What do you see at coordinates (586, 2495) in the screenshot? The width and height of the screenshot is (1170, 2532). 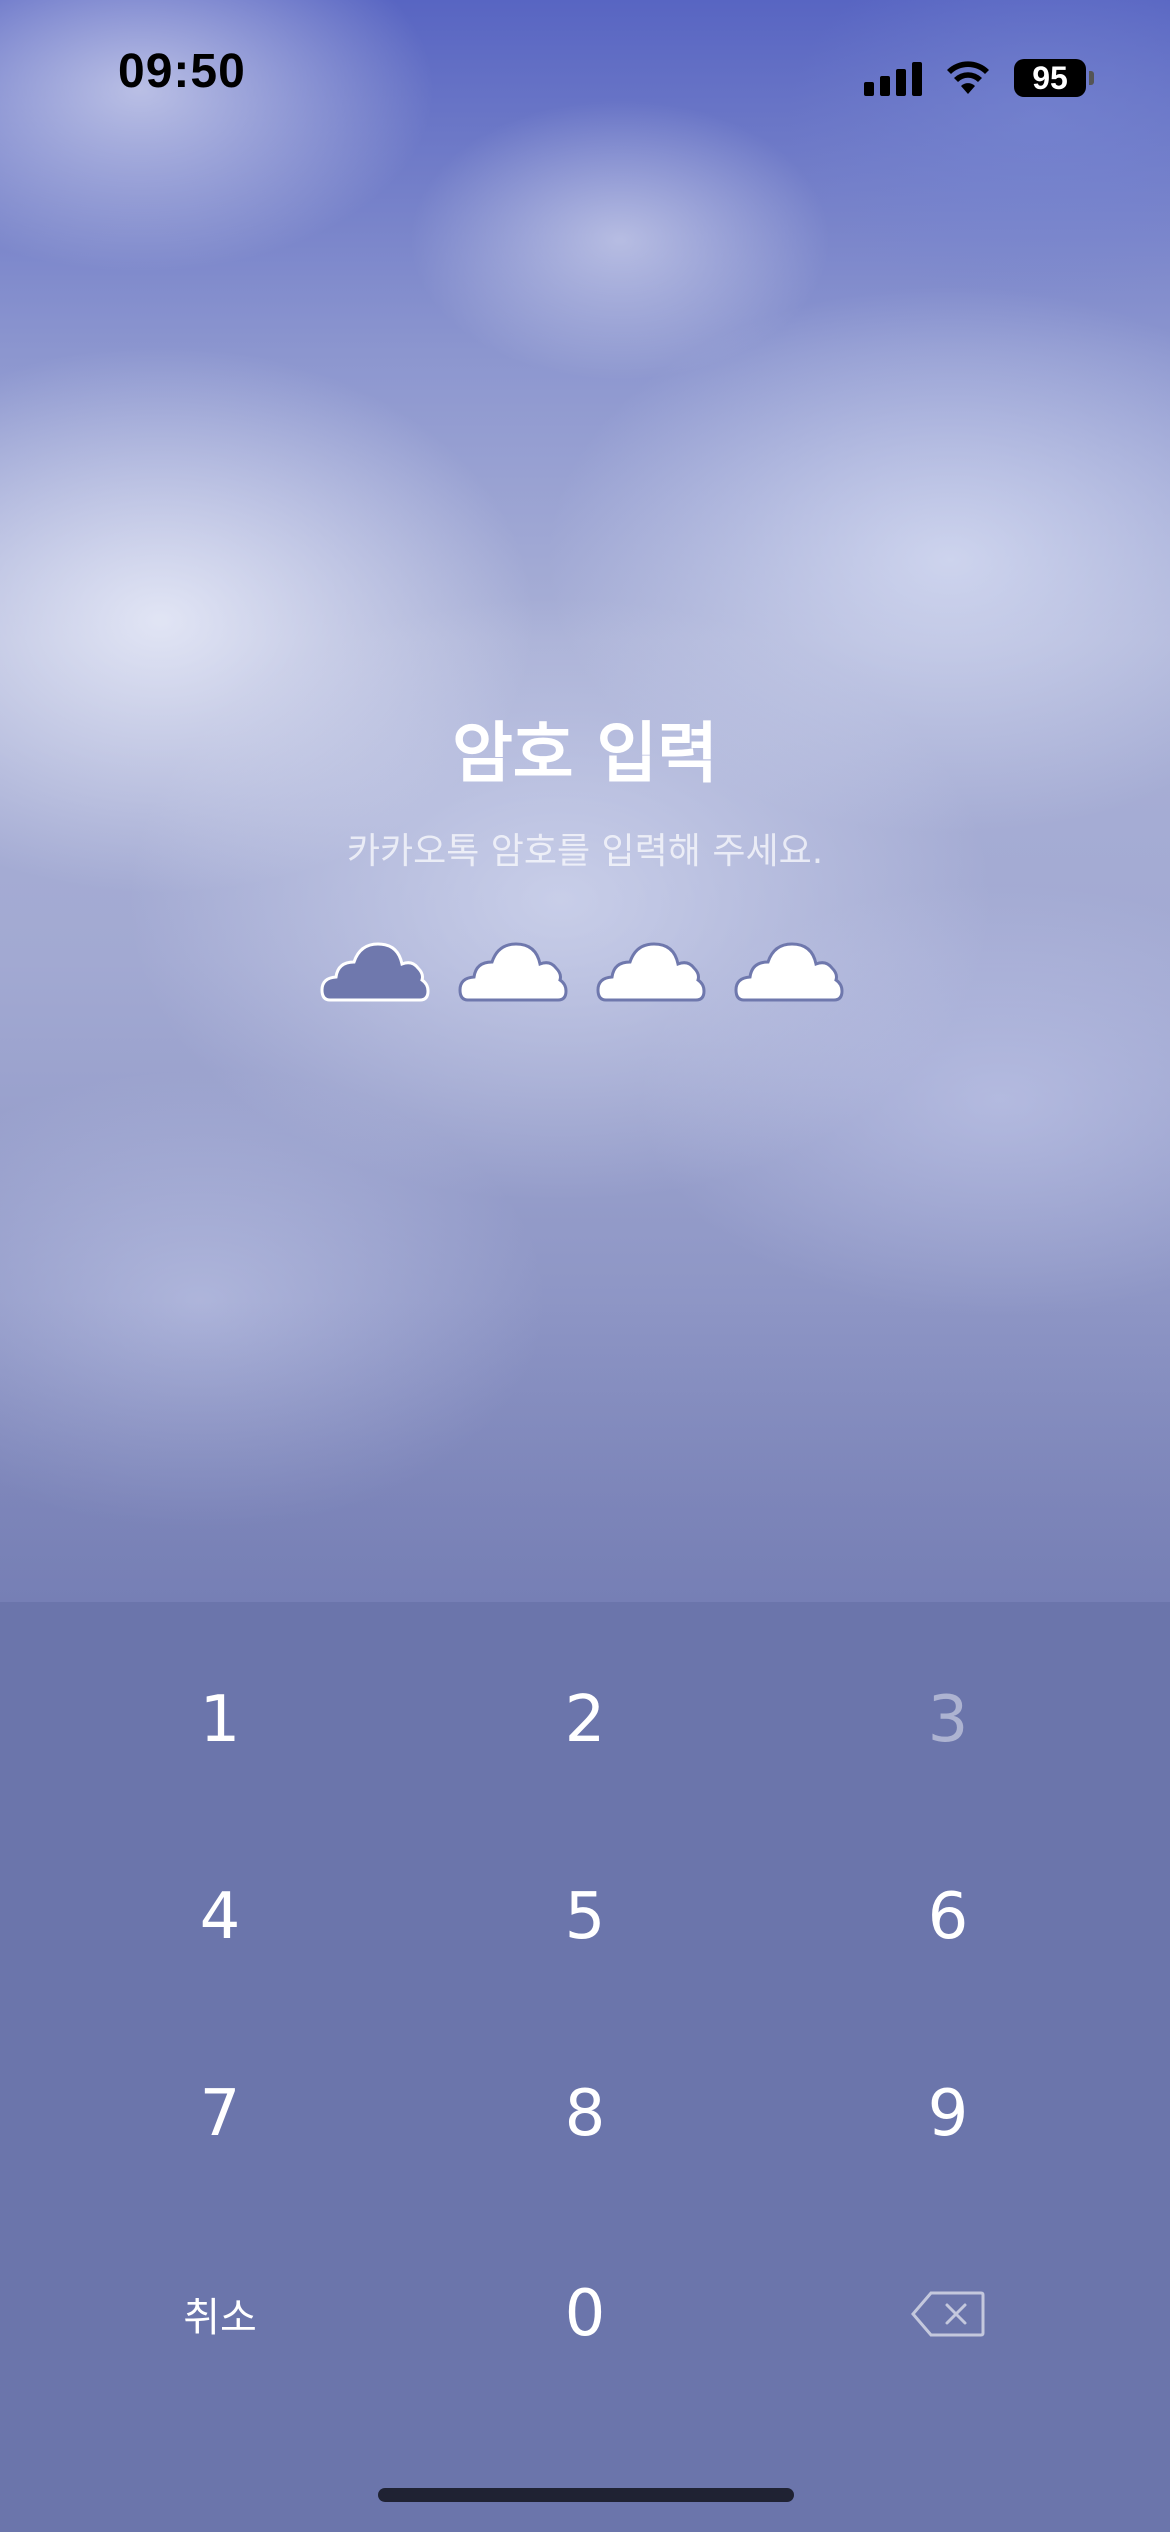 I see `home-indicator` at bounding box center [586, 2495].